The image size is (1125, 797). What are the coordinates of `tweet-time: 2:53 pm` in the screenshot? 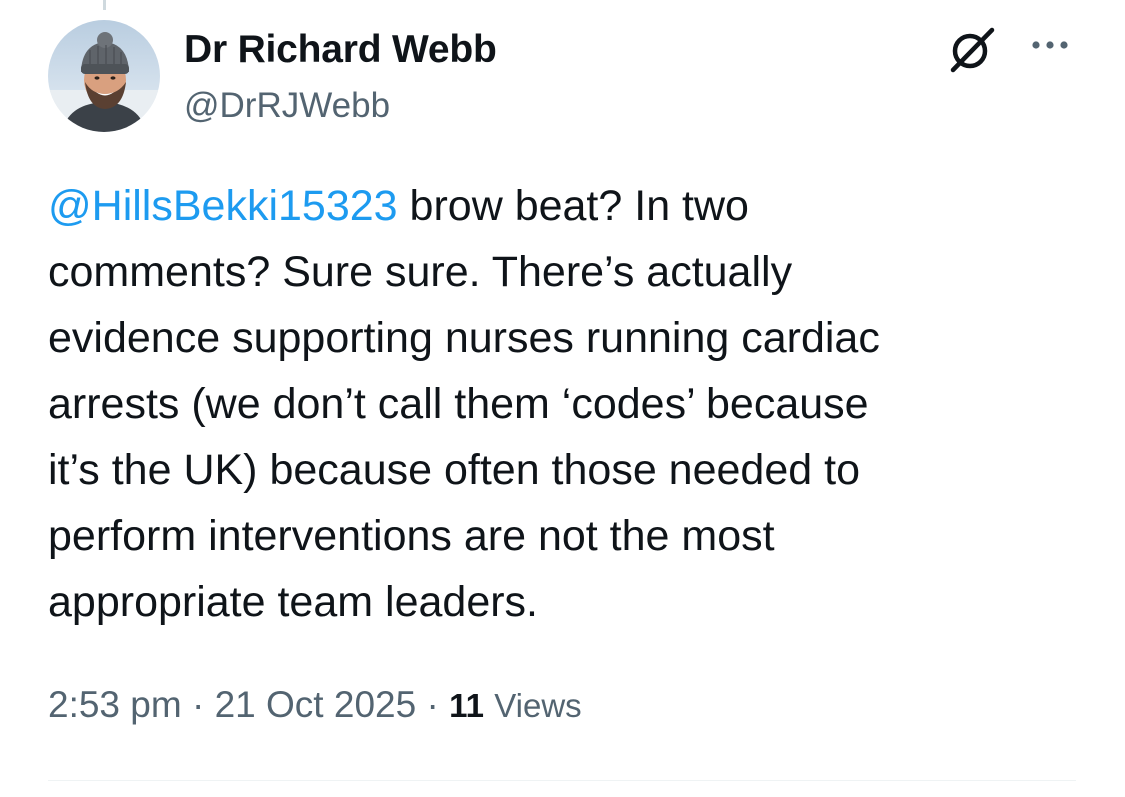 It's located at (115, 704).